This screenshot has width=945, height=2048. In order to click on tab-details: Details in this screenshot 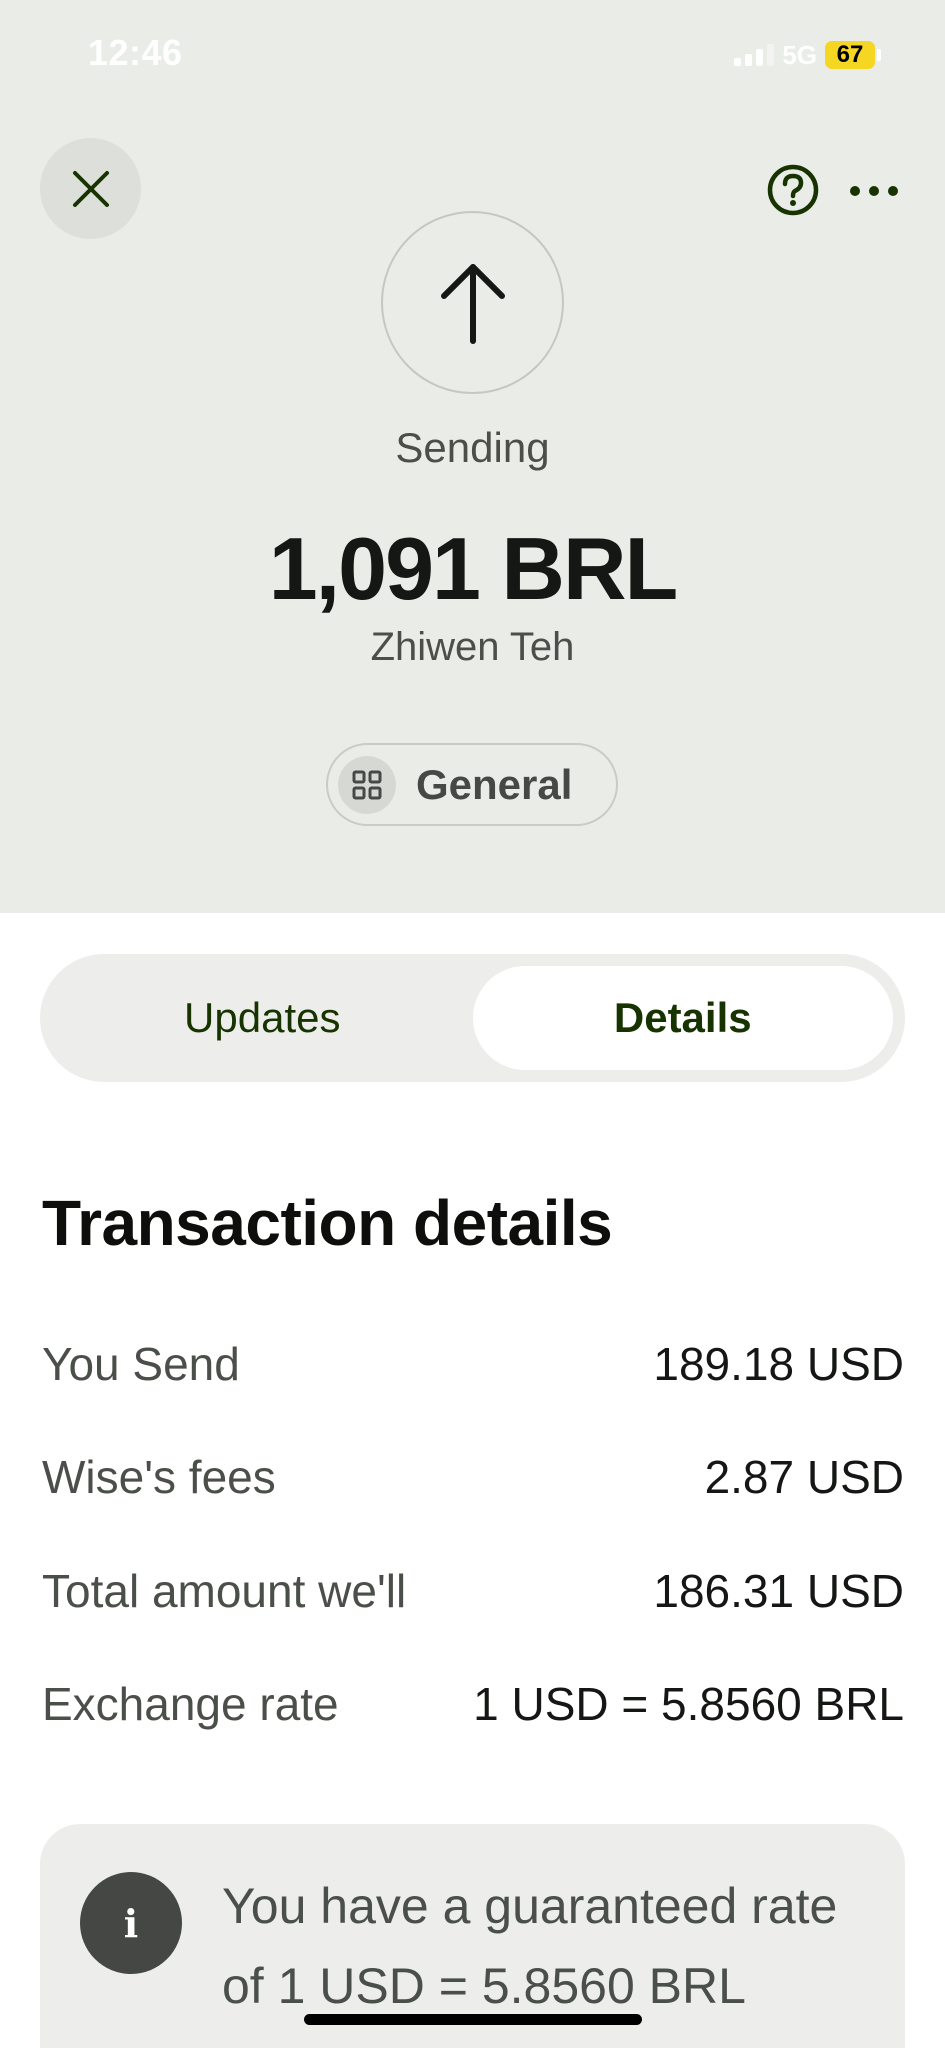, I will do `click(682, 1018)`.